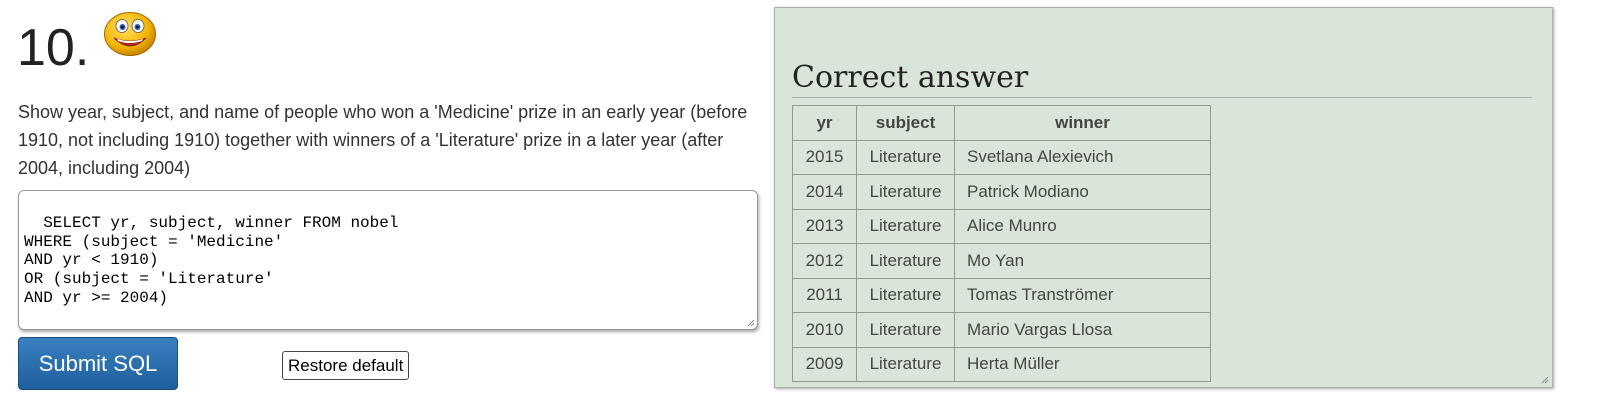  I want to click on table-row: 2012 Literature Mo Yan, so click(1001, 261).